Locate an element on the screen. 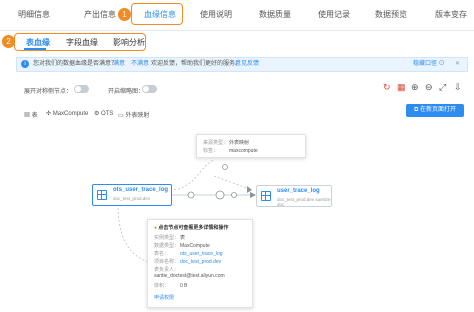 Image resolution: width=474 pixels, height=312 pixels. detail-row-value: ots_user_trace_log is located at coordinates (201, 254).